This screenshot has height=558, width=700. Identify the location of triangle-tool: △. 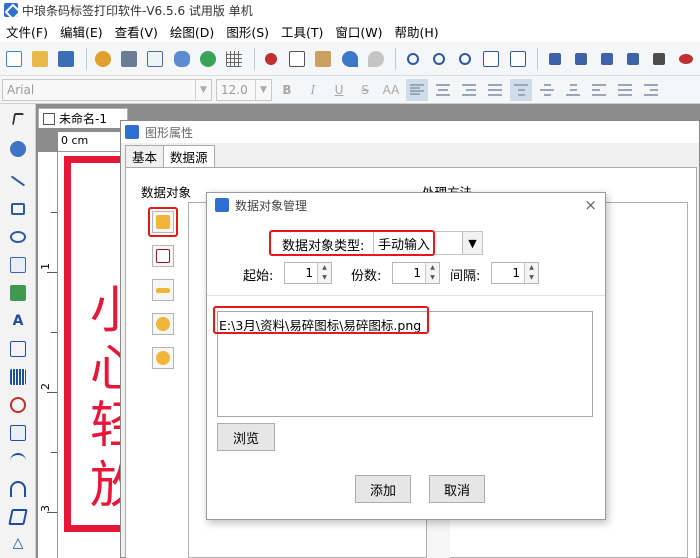
(18, 543).